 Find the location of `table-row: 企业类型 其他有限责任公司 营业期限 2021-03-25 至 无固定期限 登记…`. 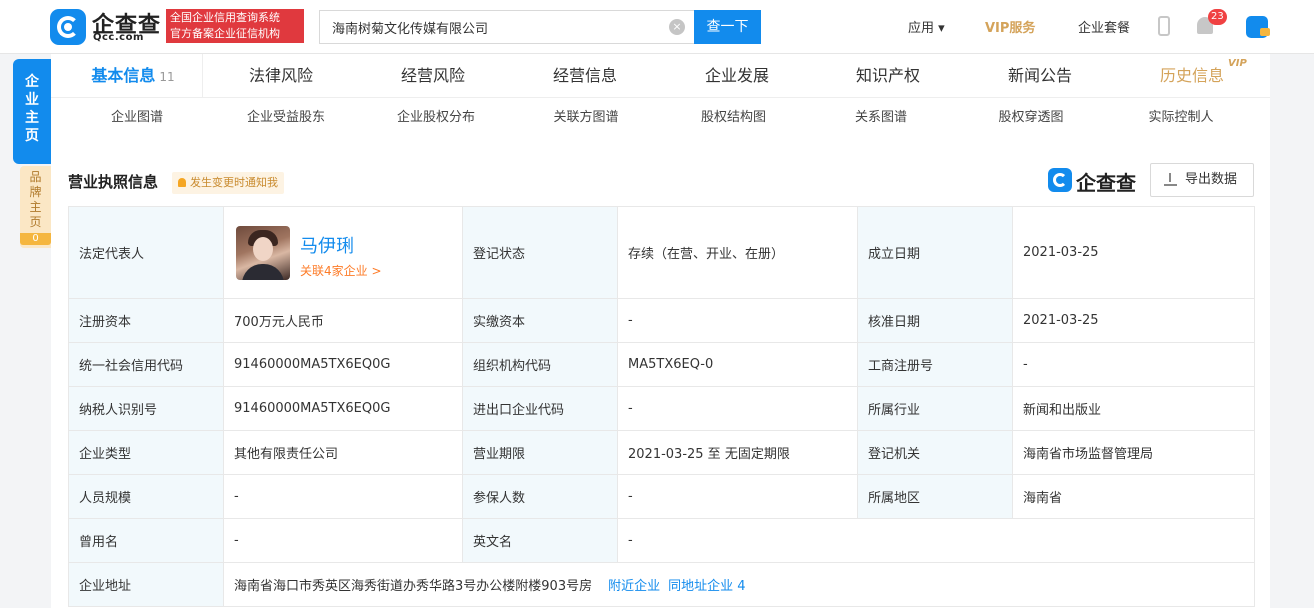

table-row: 企业类型 其他有限责任公司 营业期限 2021-03-25 至 无固定期限 登记… is located at coordinates (661, 452).